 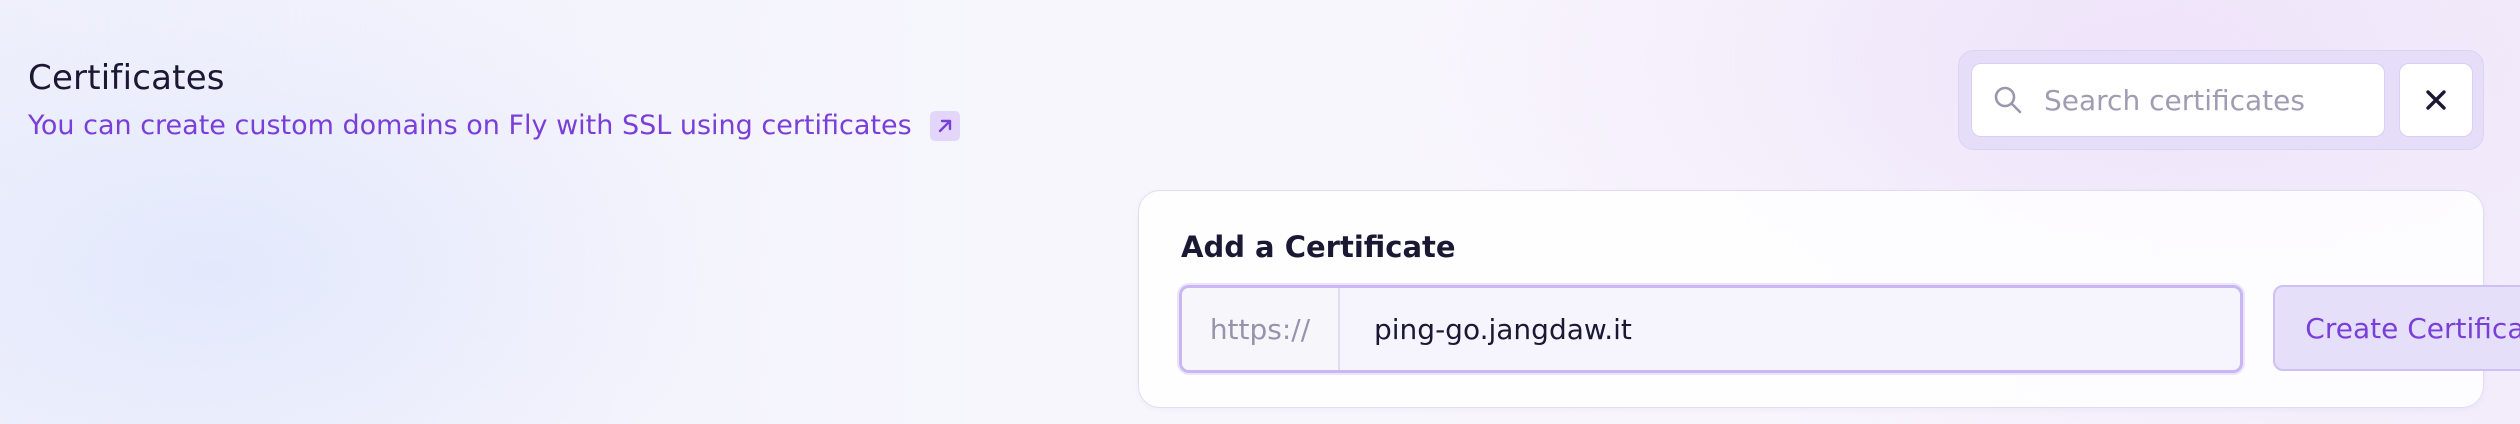 I want to click on hostname-field: https://, so click(x=1711, y=329).